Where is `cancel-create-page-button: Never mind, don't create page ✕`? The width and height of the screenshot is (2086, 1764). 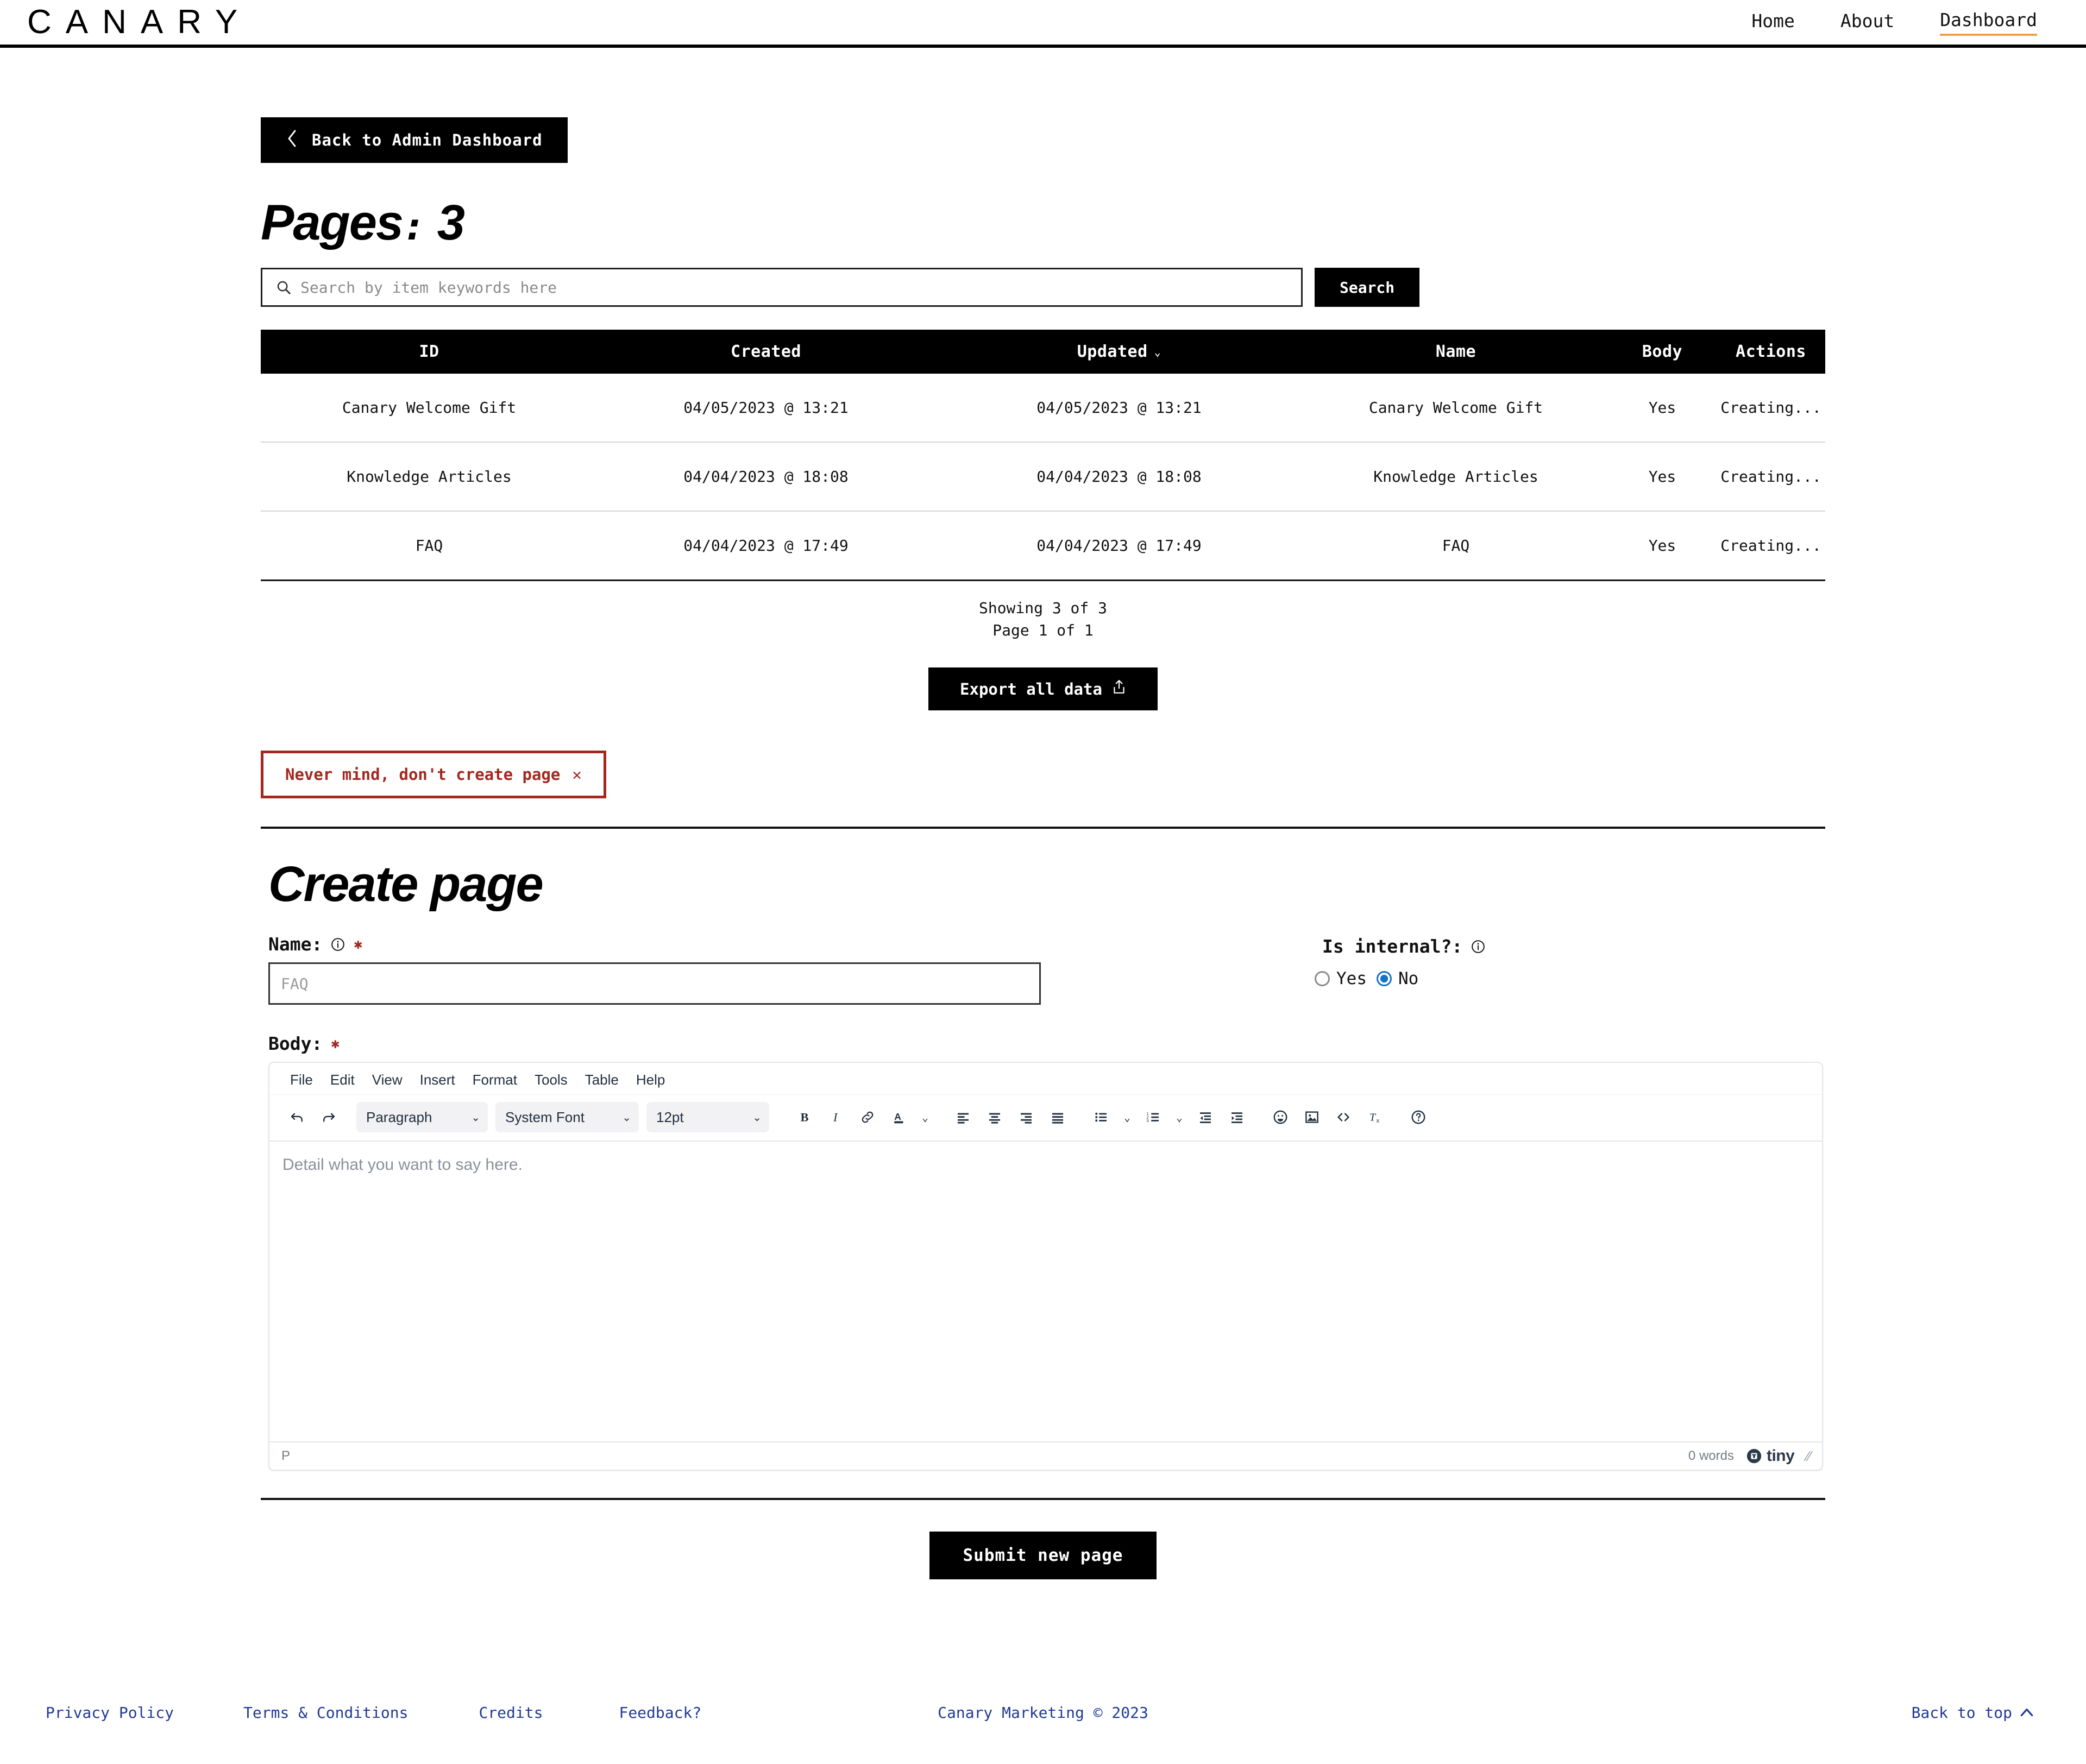
cancel-create-page-button: Never mind, don't create page ✕ is located at coordinates (433, 775).